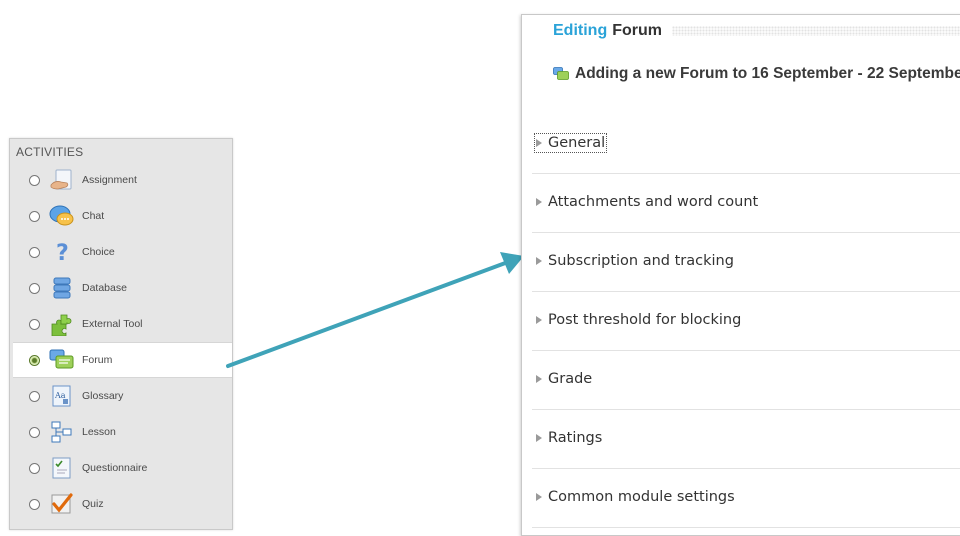  I want to click on activity-option-external-tool: External Tool, so click(121, 324).